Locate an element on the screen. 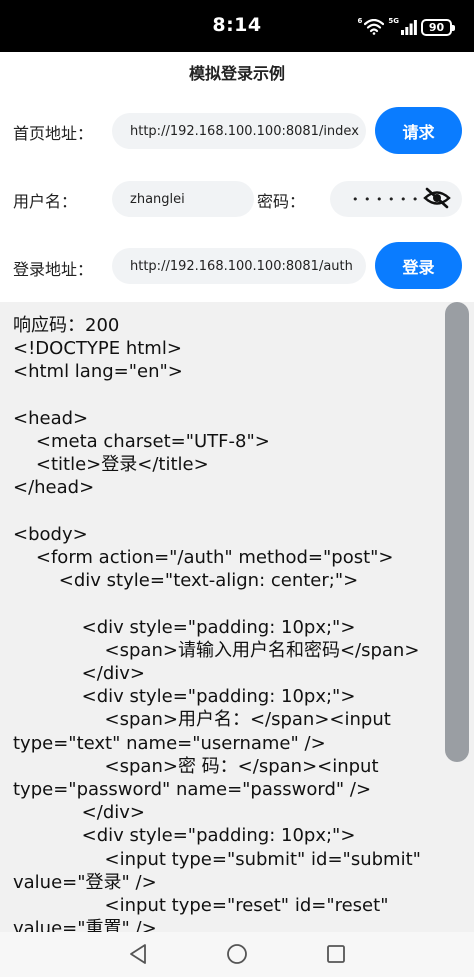 Image resolution: width=474 pixels, height=977 pixels. battery-level: 90 is located at coordinates (436, 27).